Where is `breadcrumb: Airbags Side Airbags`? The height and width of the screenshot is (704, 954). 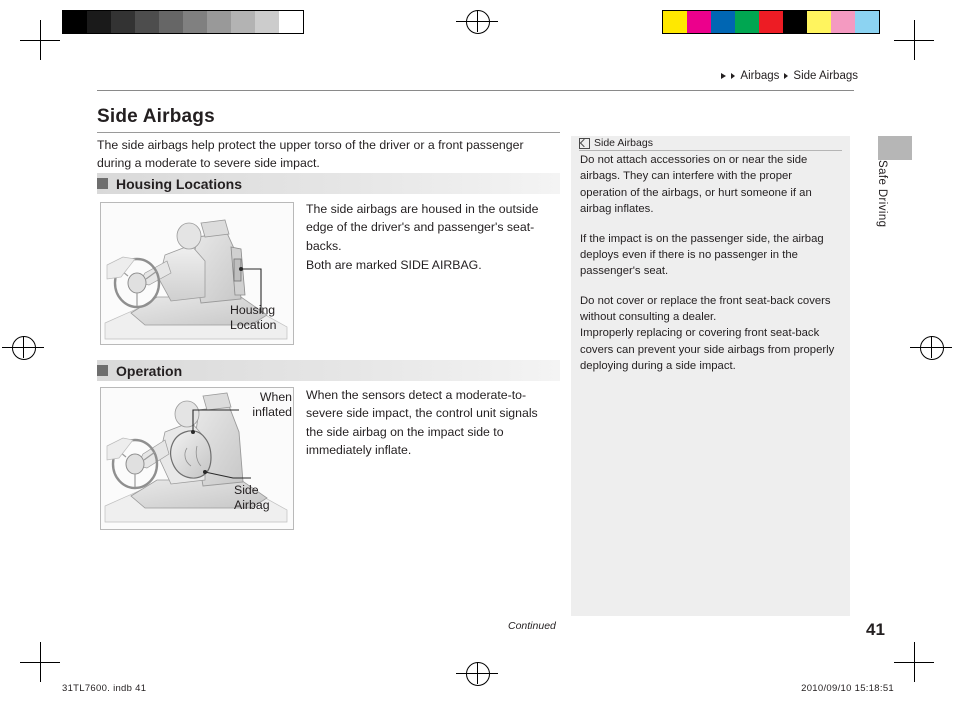 breadcrumb: Airbags Side Airbags is located at coordinates (789, 76).